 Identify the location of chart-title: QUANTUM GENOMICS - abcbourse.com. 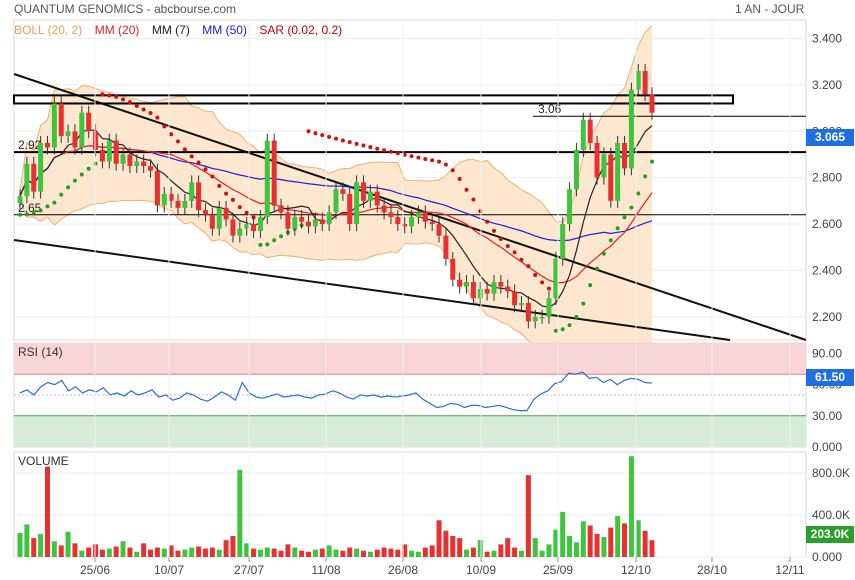
(125, 9).